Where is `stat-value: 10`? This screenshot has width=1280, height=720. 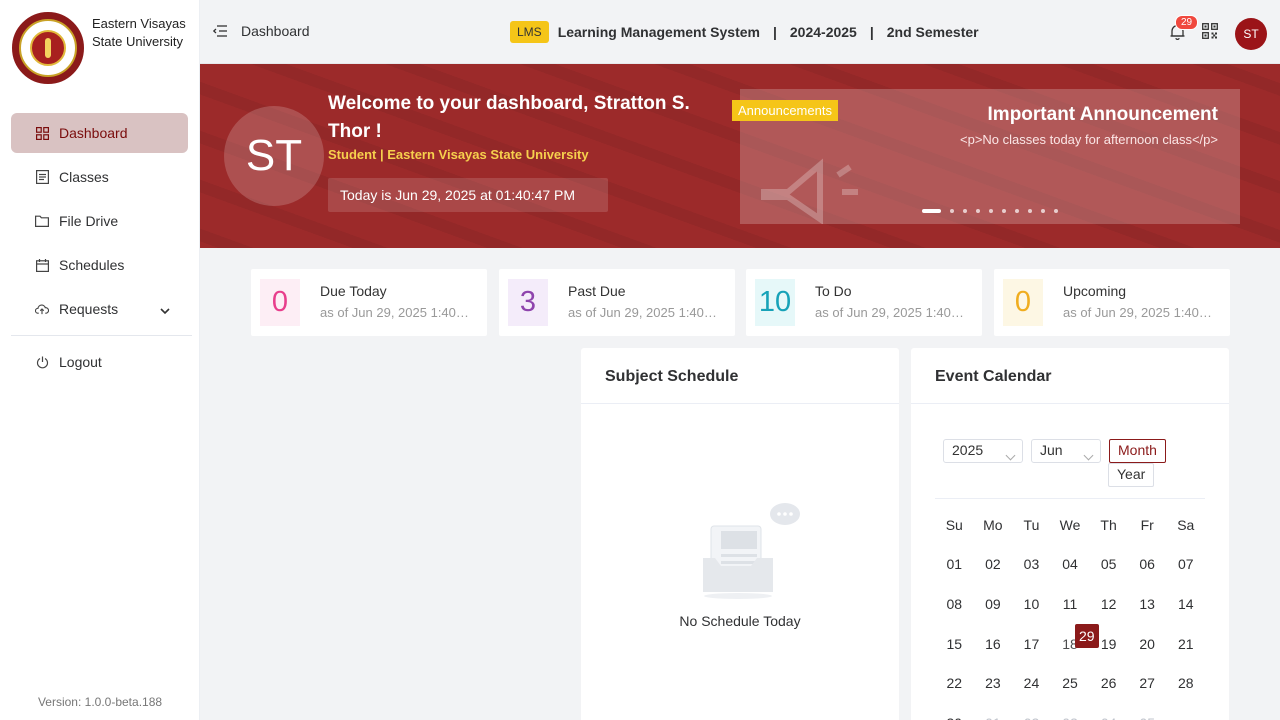
stat-value: 10 is located at coordinates (775, 302).